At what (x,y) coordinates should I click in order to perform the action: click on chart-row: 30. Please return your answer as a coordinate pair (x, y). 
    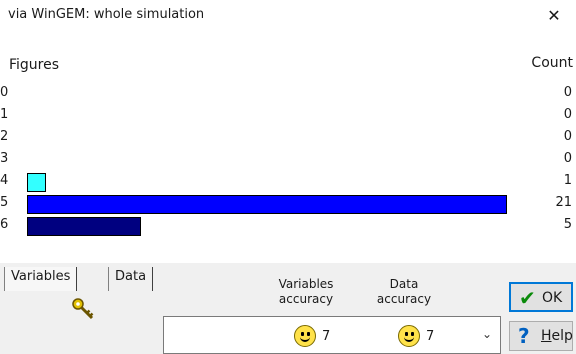
    Looking at the image, I should click on (288, 160).